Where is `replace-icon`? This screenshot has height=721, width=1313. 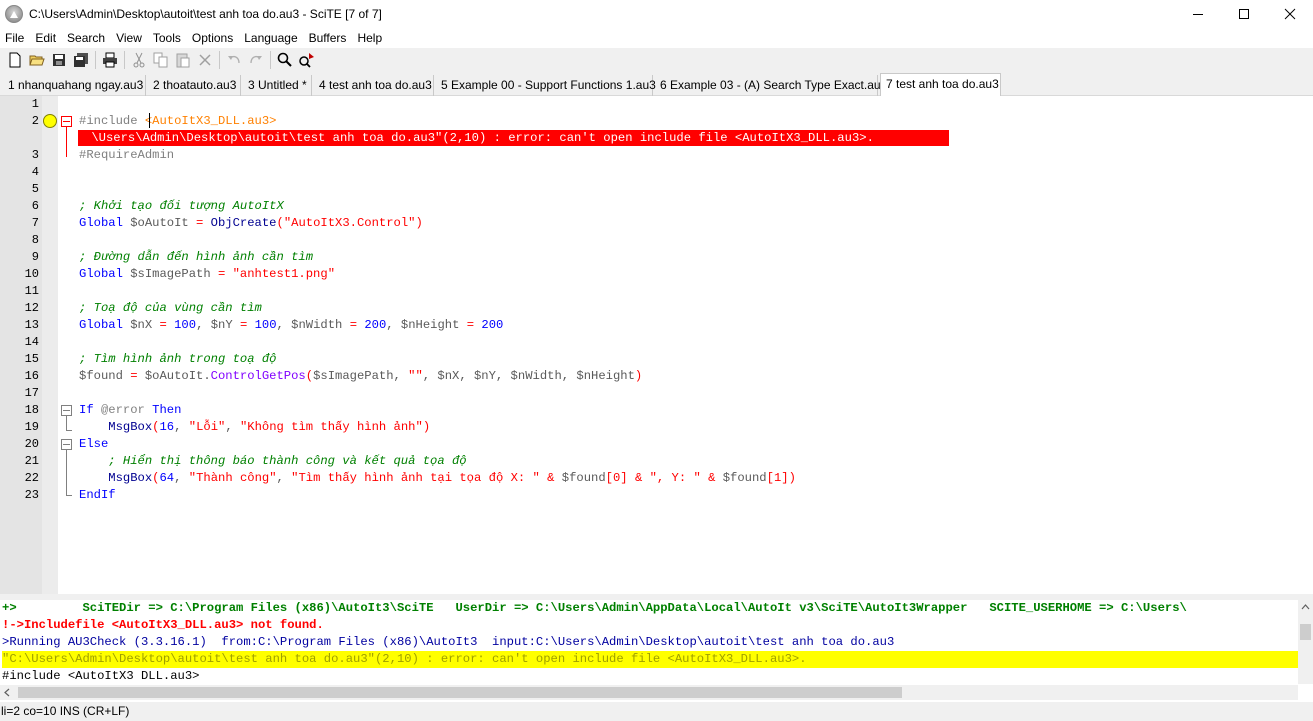 replace-icon is located at coordinates (306, 60).